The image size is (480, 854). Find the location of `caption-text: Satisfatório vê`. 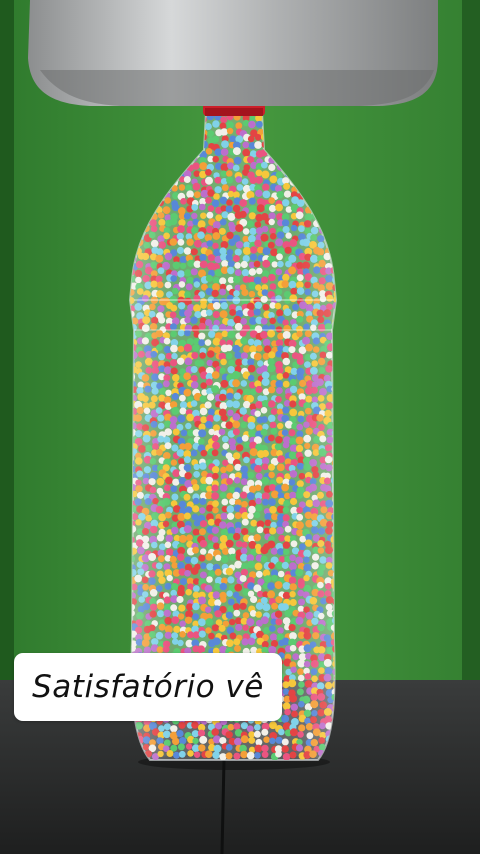

caption-text: Satisfatório vê is located at coordinates (148, 687).